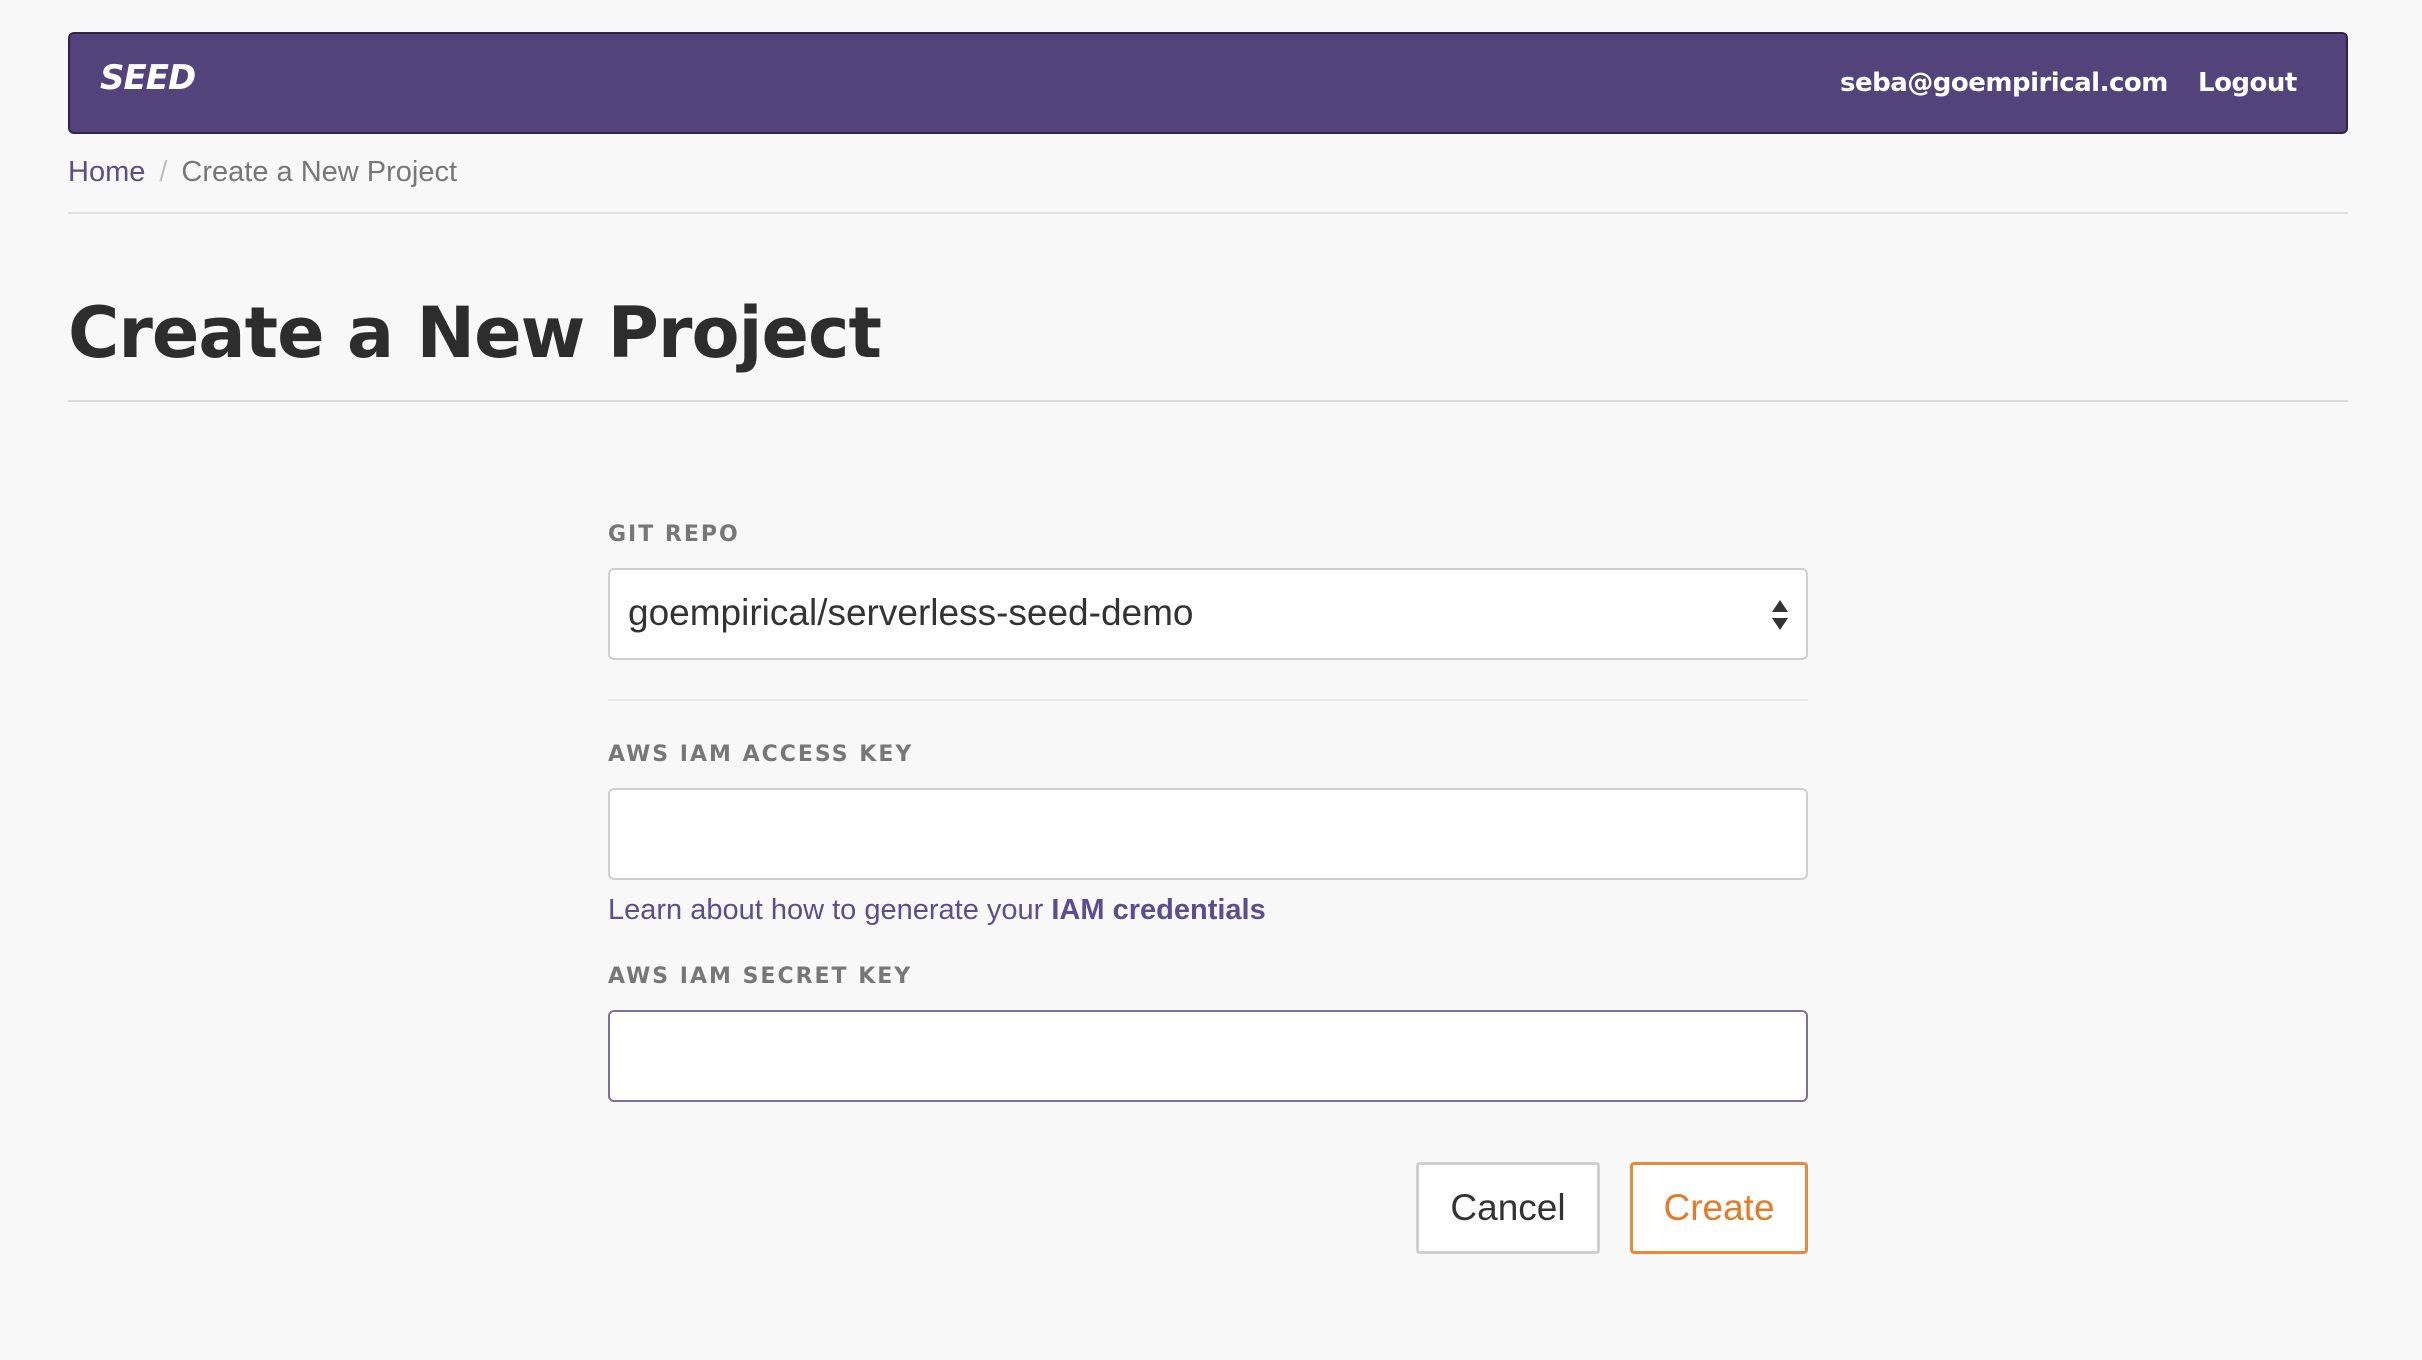  Describe the element at coordinates (1508, 1208) in the screenshot. I see `cancel-button: Cancel` at that location.